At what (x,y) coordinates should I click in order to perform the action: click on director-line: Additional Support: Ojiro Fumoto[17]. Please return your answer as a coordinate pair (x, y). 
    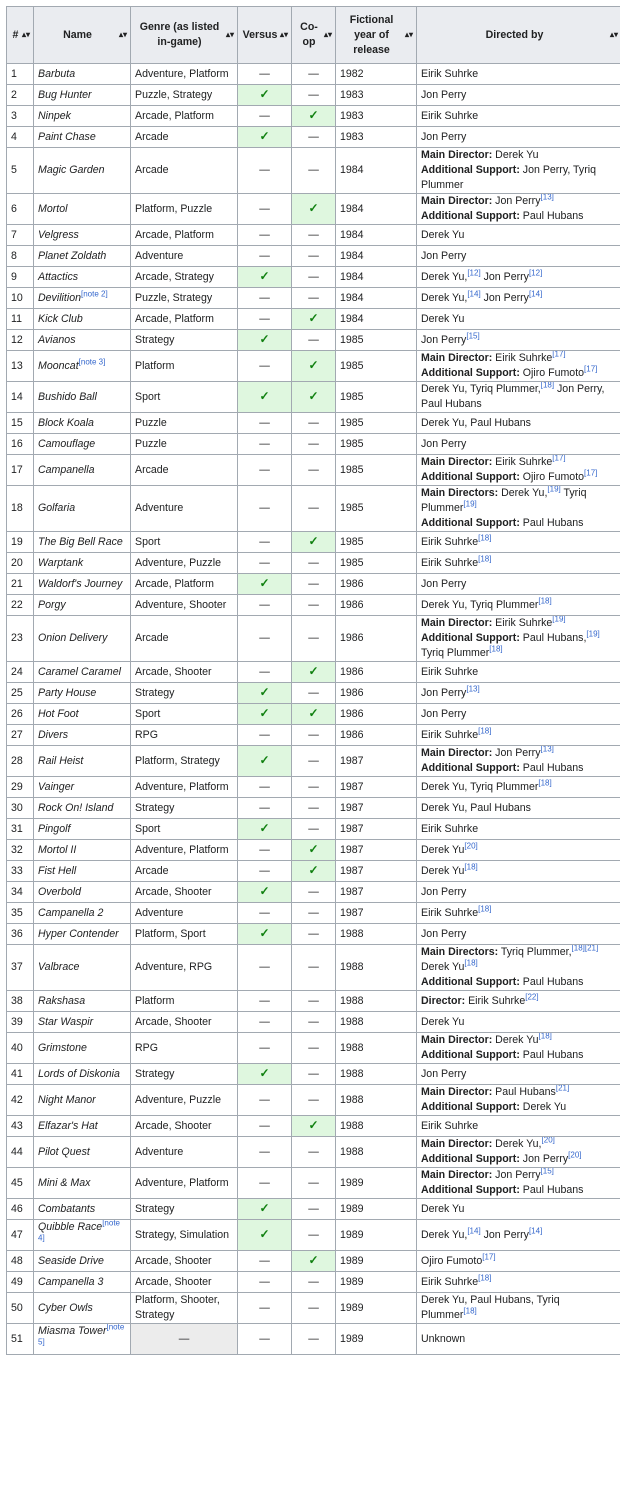
    Looking at the image, I should click on (519, 476).